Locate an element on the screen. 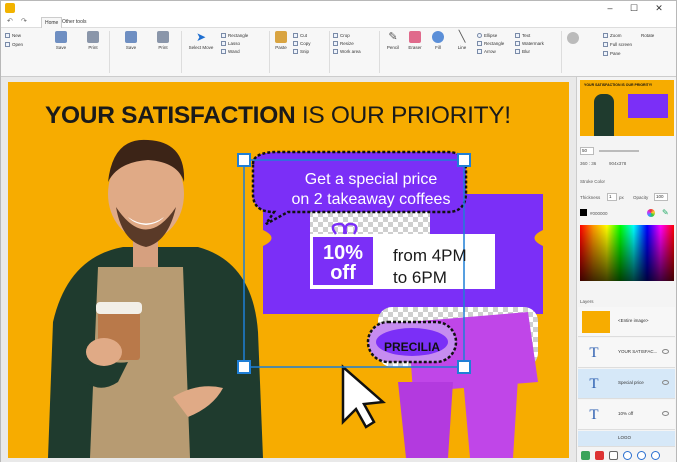 The image size is (677, 462). blur-button: Blur is located at coordinates (522, 51).